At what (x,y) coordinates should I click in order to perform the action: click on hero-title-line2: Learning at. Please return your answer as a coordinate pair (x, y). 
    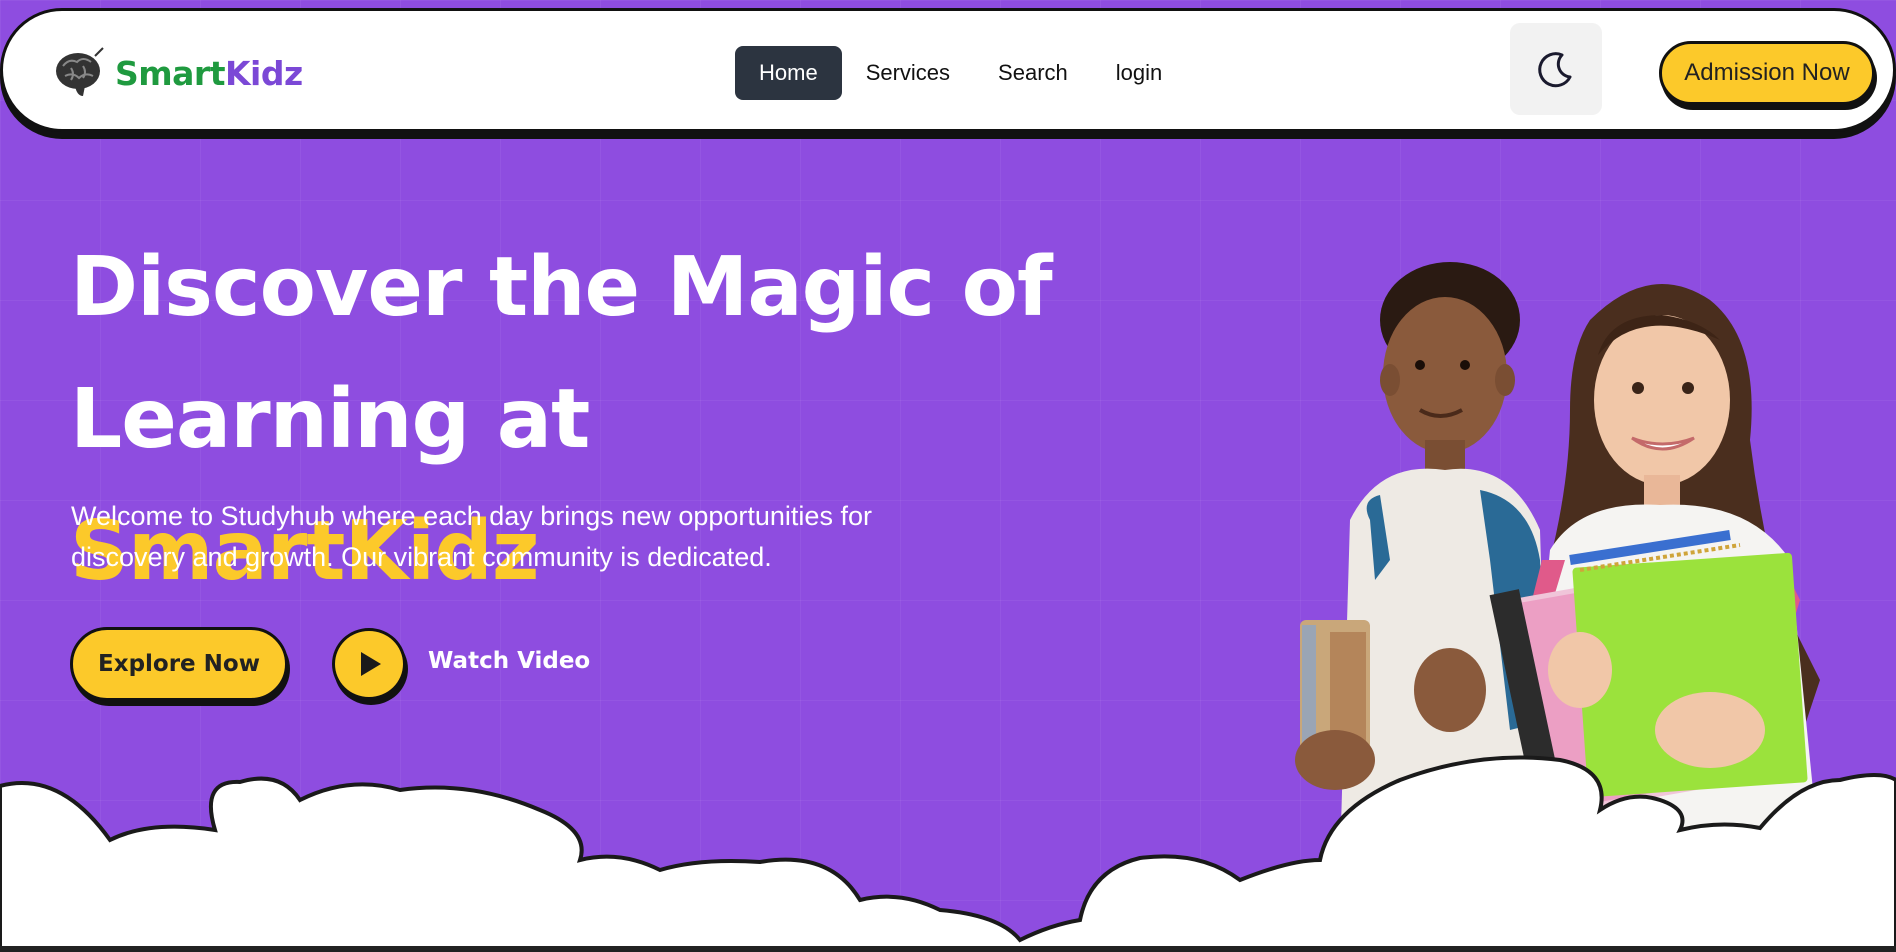
    Looking at the image, I should click on (330, 419).